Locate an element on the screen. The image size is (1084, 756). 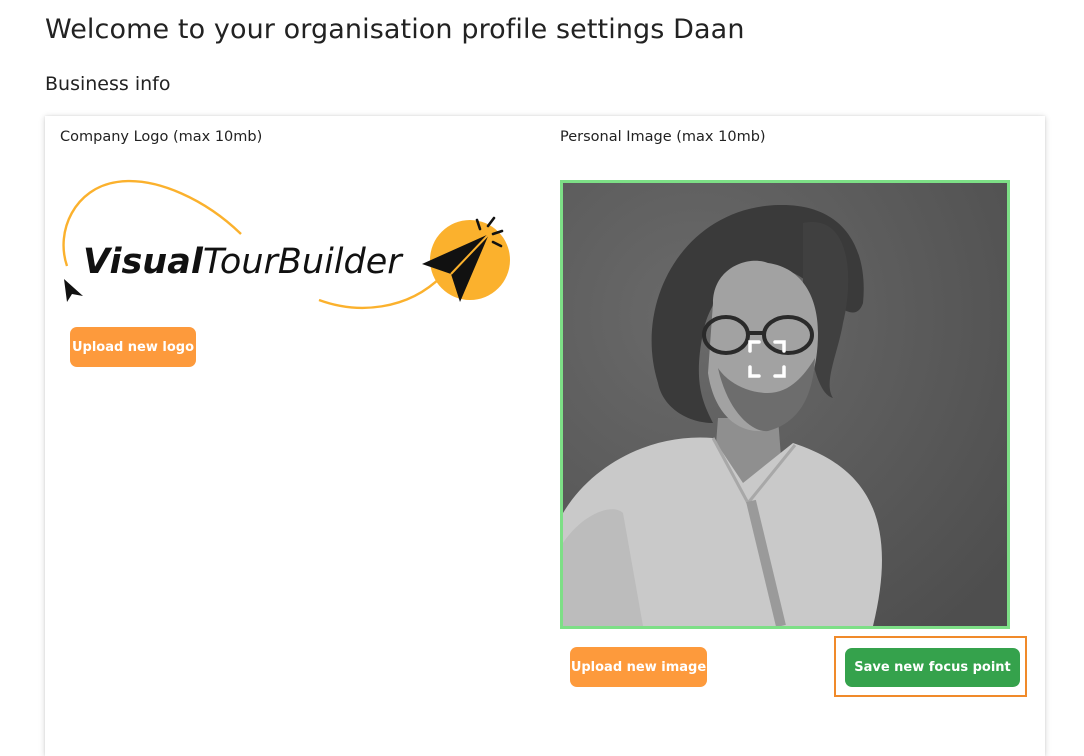
save-focus-point-button: Save new focus point is located at coordinates (932, 667).